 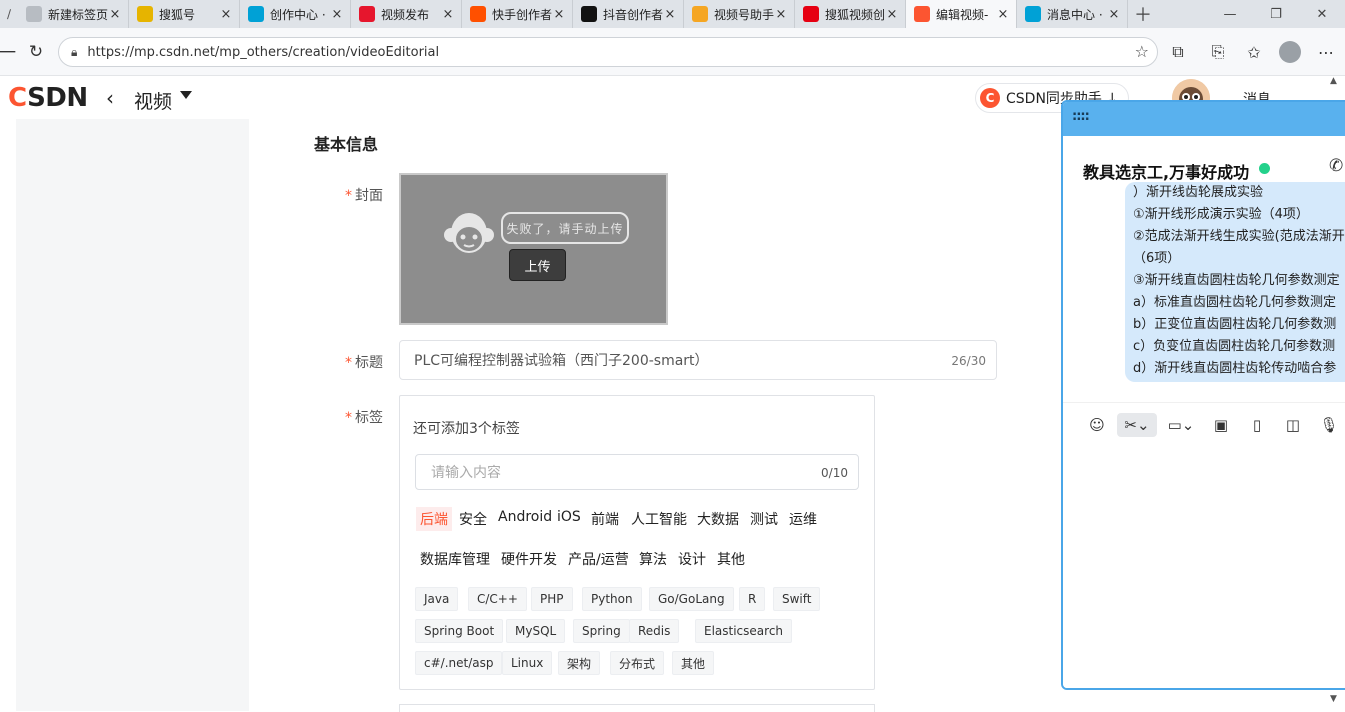 What do you see at coordinates (527, 663) in the screenshot?
I see `tag-chip: Linux` at bounding box center [527, 663].